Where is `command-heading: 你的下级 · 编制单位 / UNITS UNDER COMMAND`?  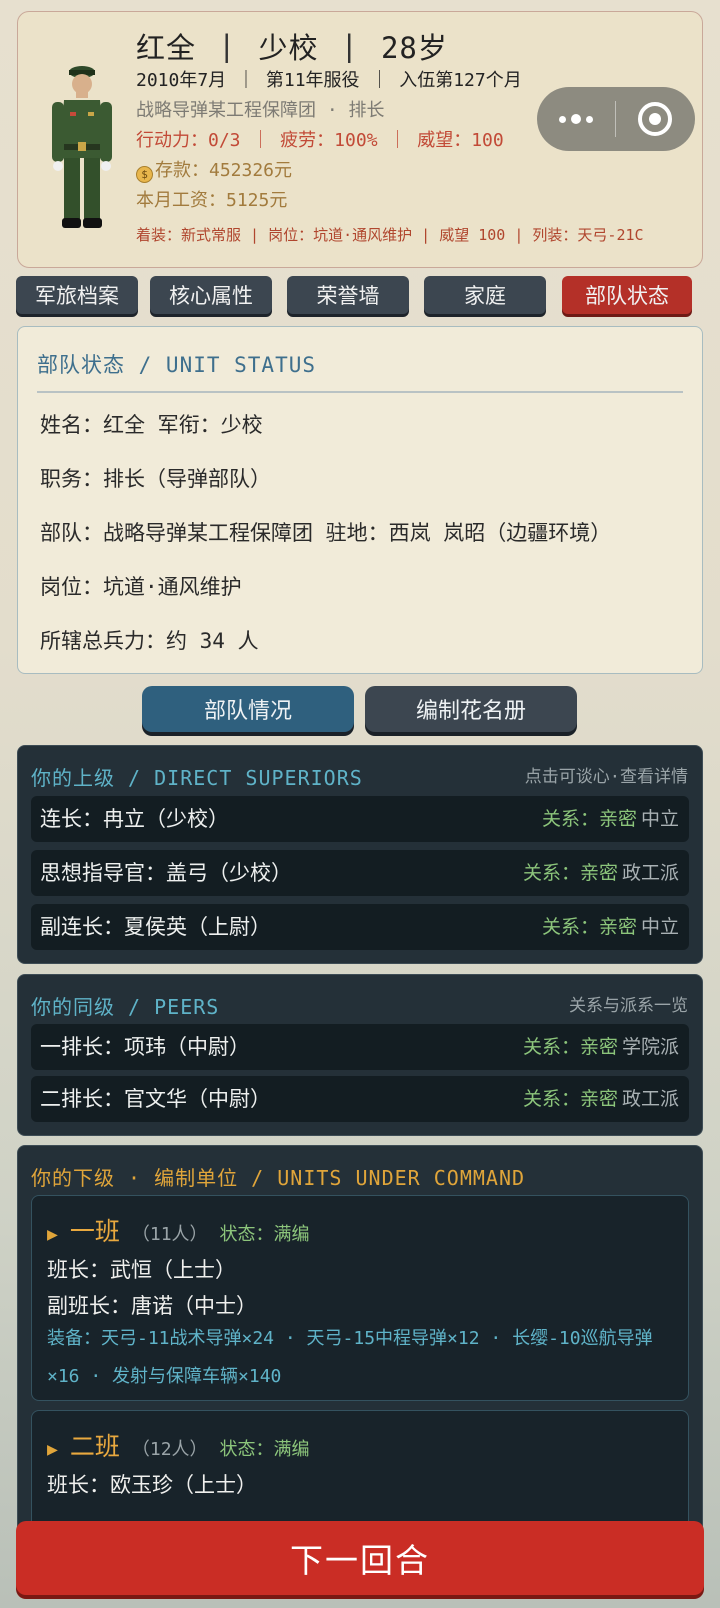
command-heading: 你的下级 · 编制单位 / UNITS UNDER COMMAND is located at coordinates (278, 1178).